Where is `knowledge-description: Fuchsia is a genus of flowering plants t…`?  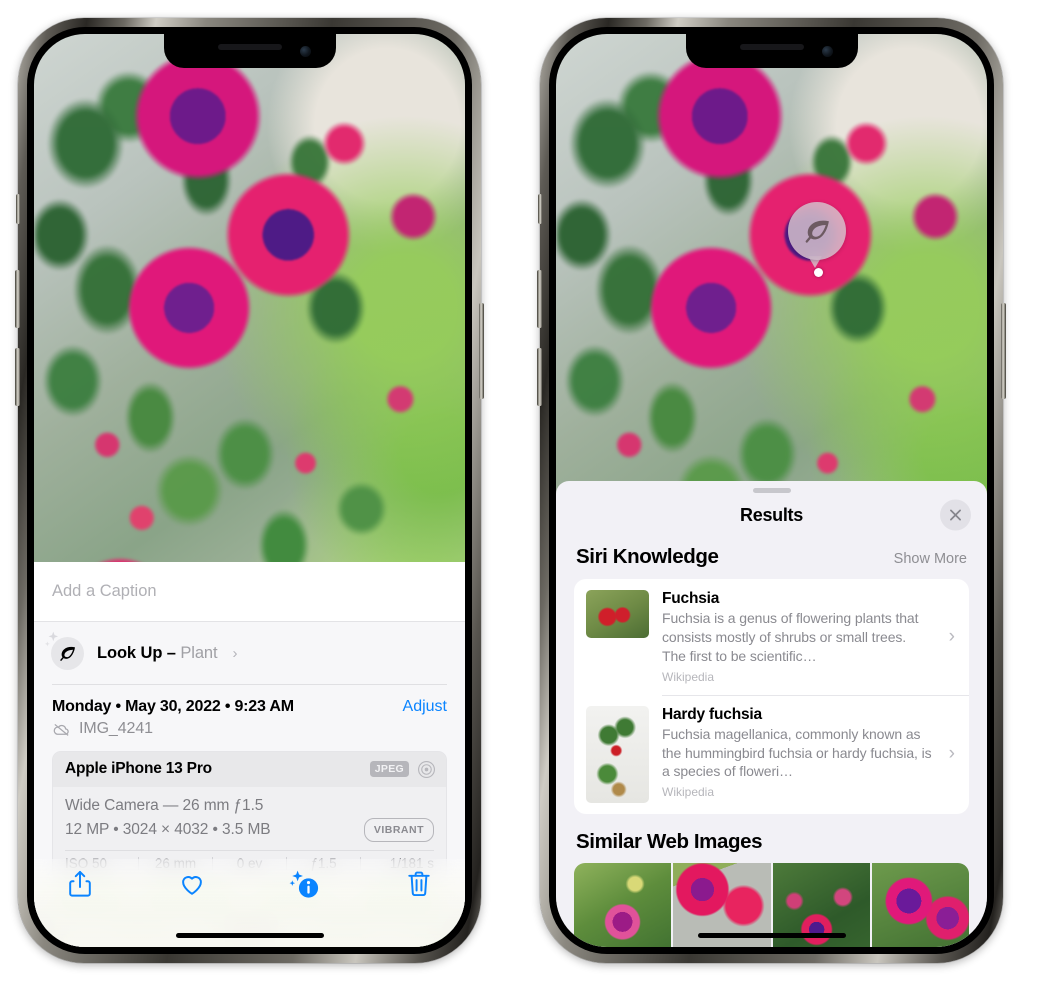
knowledge-description: Fuchsia is a genus of flowering plants t… is located at coordinates (790, 637).